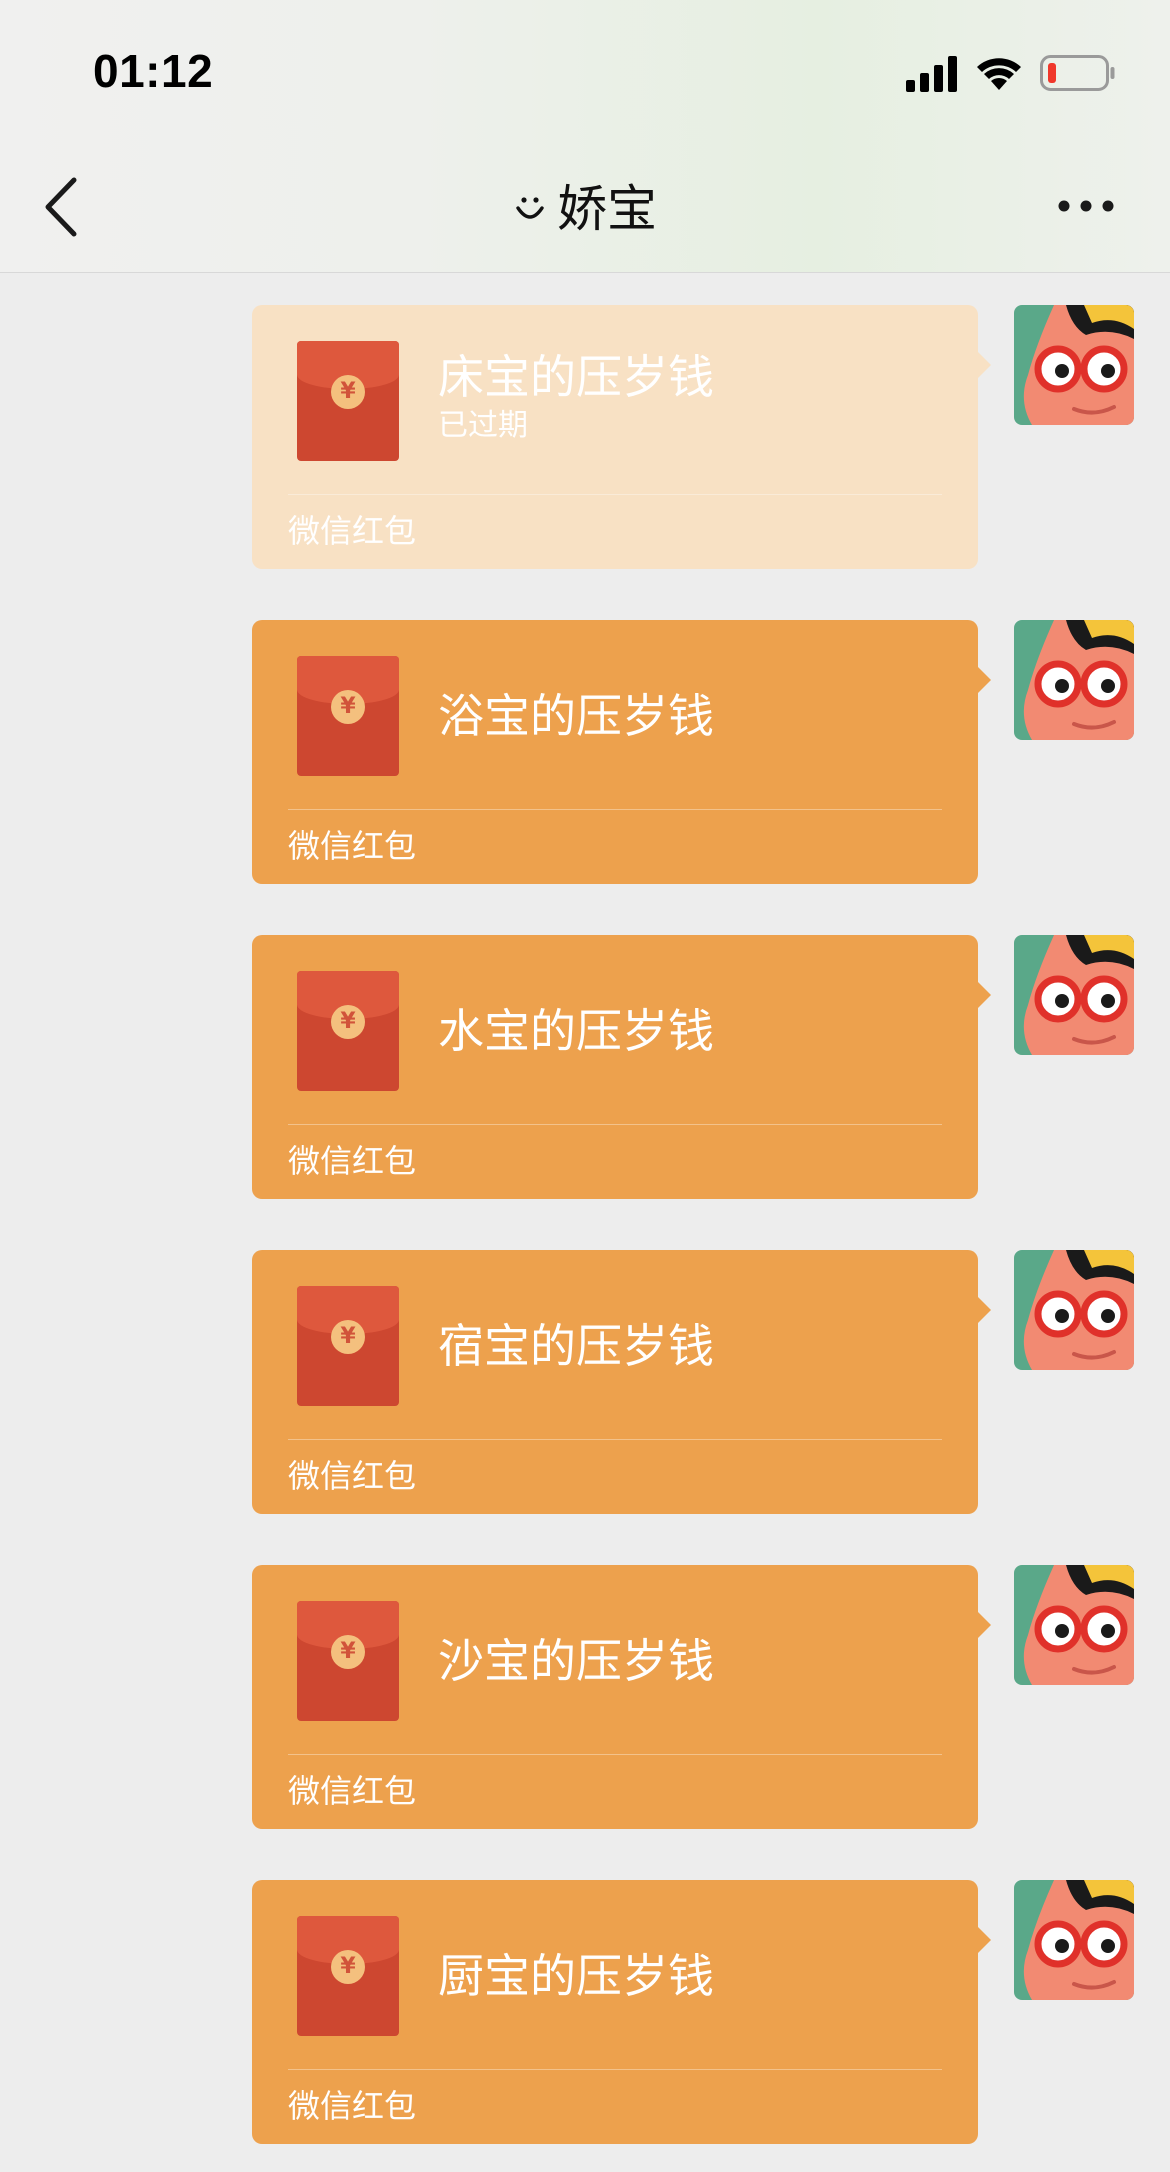  I want to click on red-packet-message: ¥ 沙宝的压岁钱微信红包, so click(585, 1697).